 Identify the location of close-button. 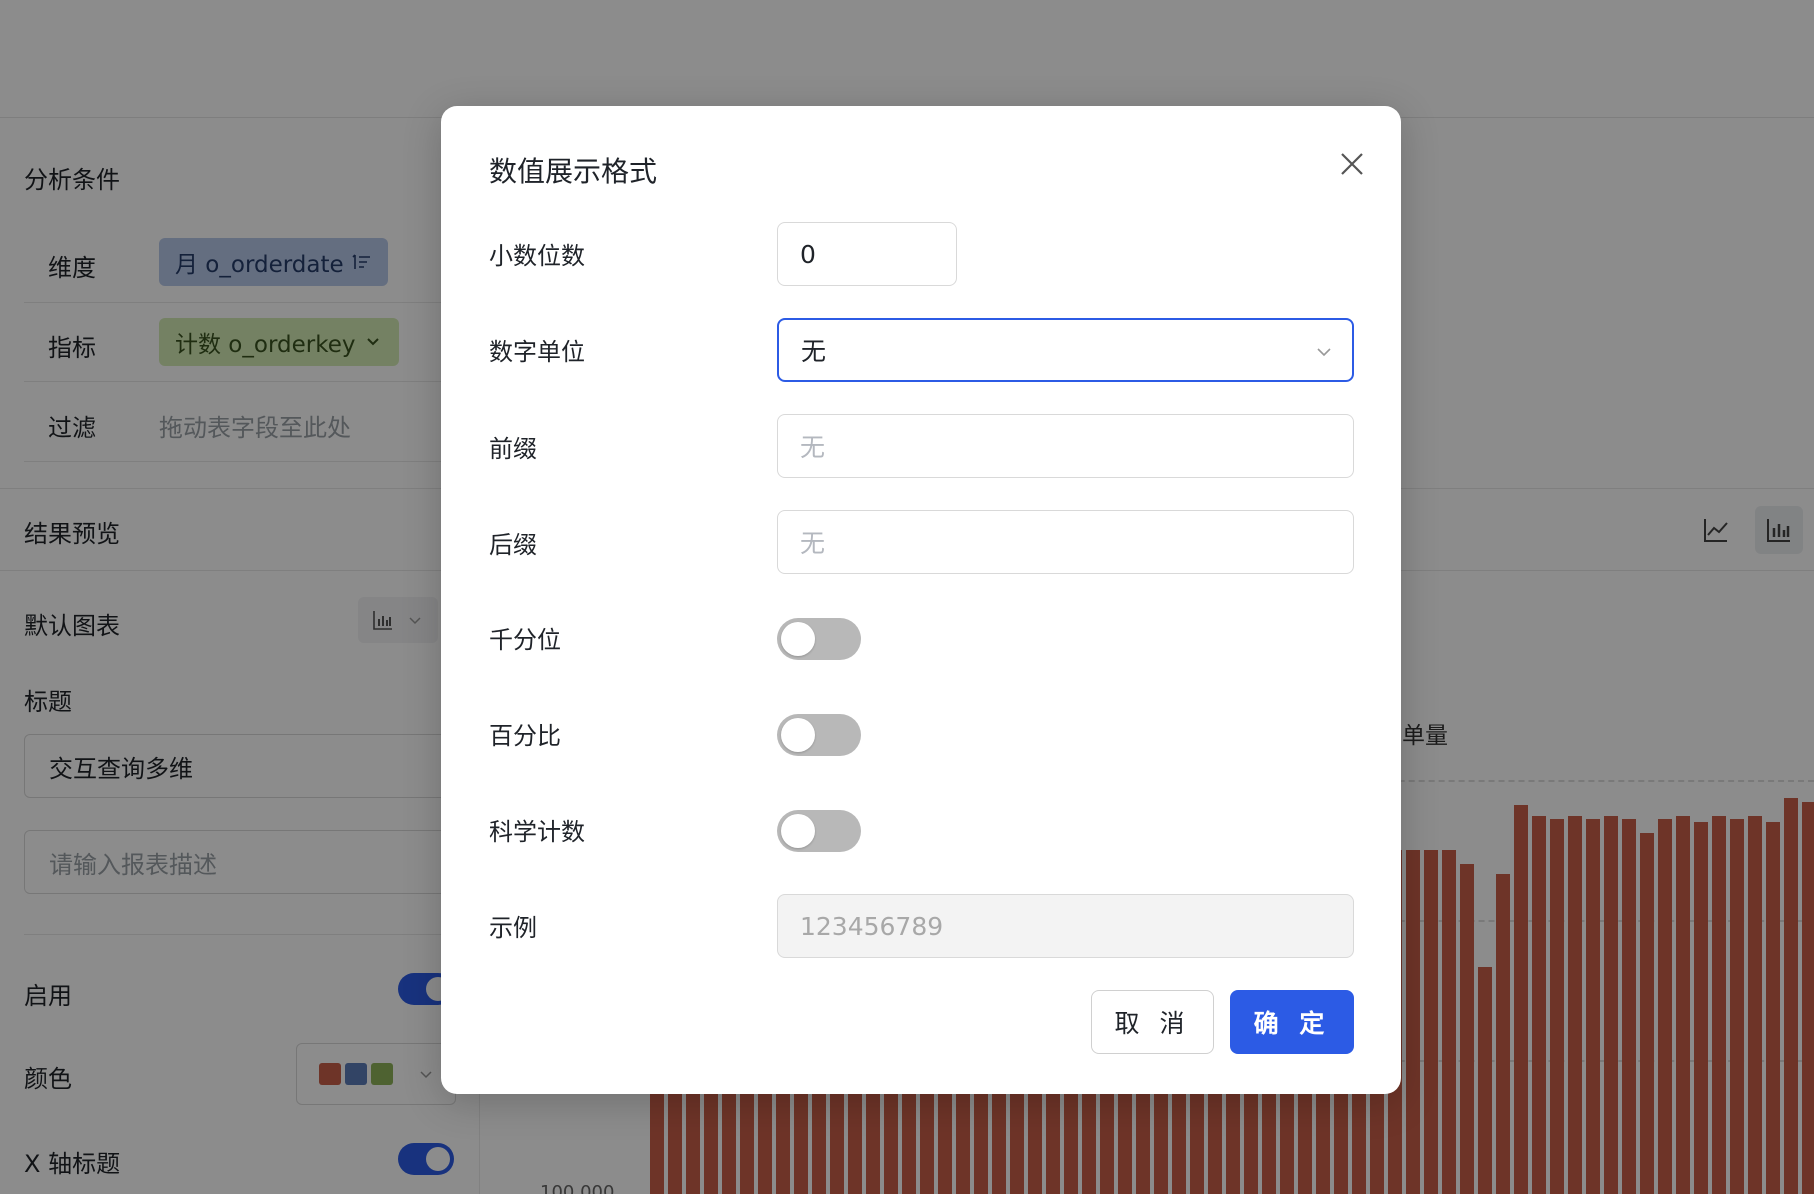
(1352, 164).